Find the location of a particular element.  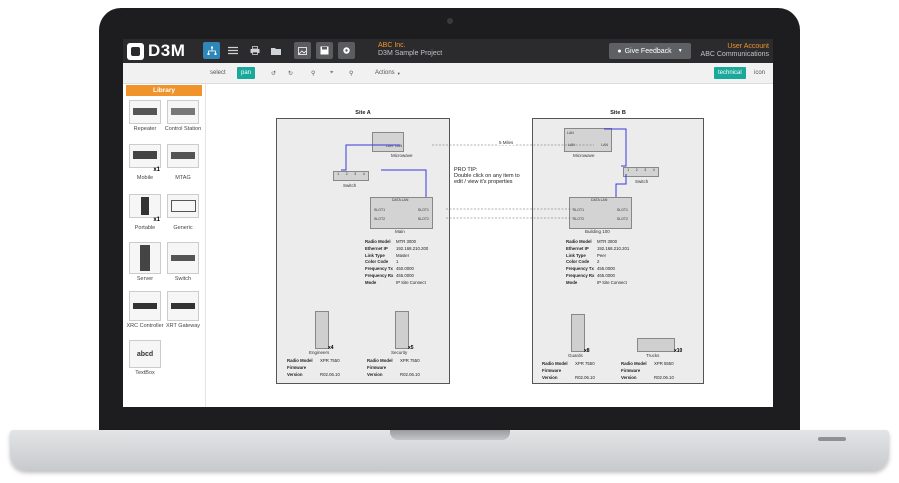

repeater-icon is located at coordinates (145, 112).